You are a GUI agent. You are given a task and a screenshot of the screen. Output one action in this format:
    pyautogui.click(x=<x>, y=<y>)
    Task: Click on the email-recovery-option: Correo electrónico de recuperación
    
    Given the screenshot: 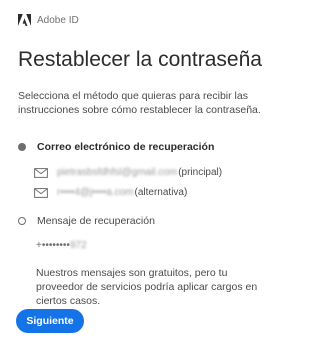 What is the action you would take?
    pyautogui.click(x=116, y=147)
    